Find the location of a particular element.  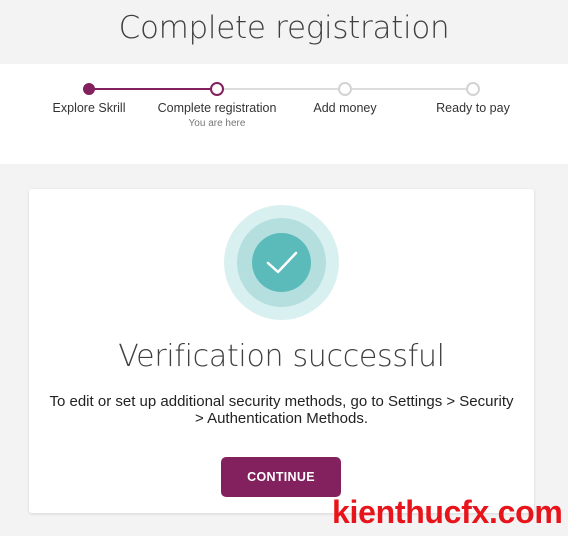

step-dot-add-money is located at coordinates (345, 89).